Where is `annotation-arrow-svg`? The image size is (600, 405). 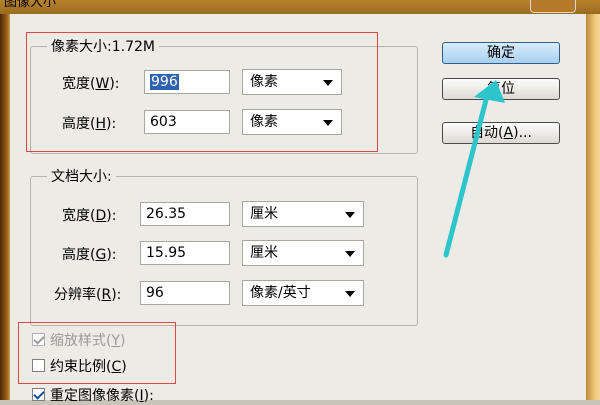
annotation-arrow-svg is located at coordinates (474, 169).